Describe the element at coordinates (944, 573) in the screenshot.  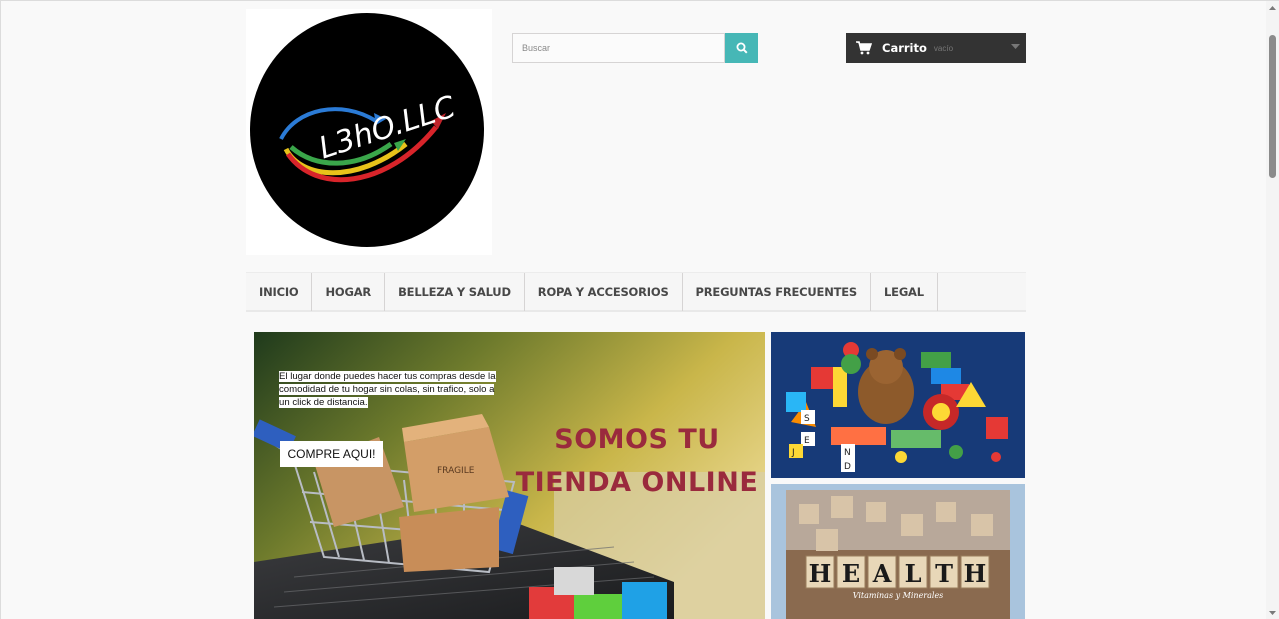
I see `health-letter-5: T` at that location.